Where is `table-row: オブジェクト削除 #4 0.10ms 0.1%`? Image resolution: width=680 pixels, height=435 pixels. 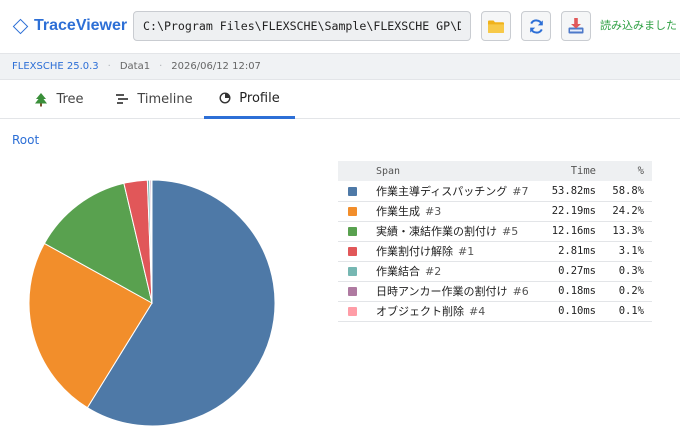 table-row: オブジェクト削除 #4 0.10ms 0.1% is located at coordinates (495, 311).